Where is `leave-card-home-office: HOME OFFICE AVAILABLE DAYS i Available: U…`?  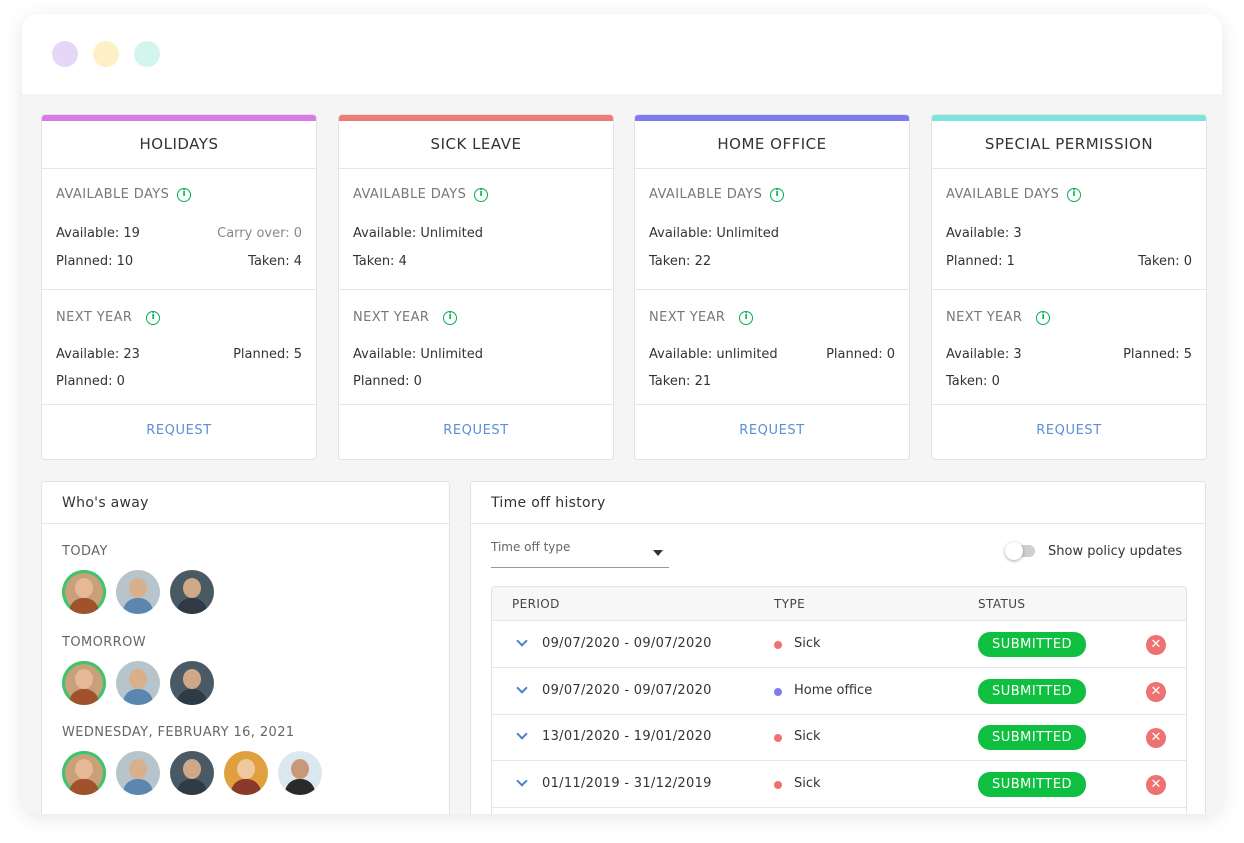 leave-card-home-office: HOME OFFICE AVAILABLE DAYS i Available: U… is located at coordinates (772, 287).